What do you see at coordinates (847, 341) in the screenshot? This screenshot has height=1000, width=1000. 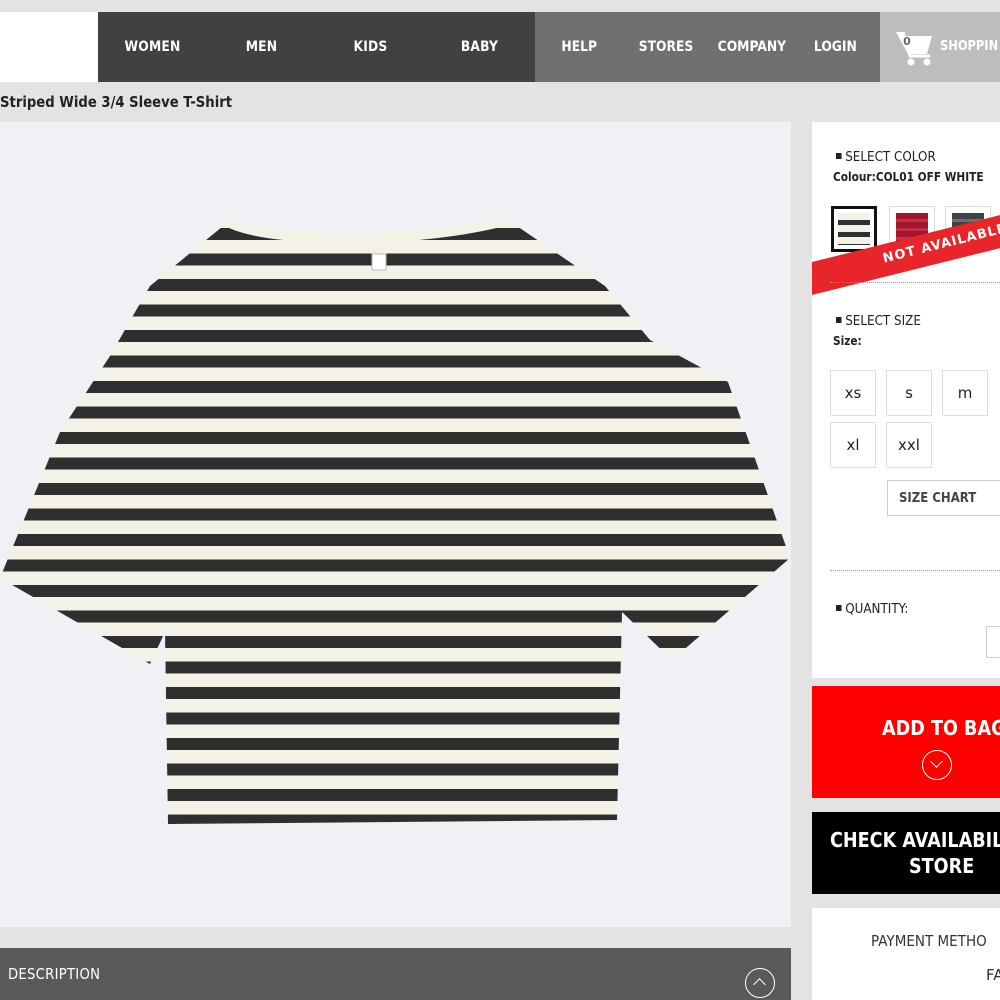 I see `selected-size-text: Size:` at bounding box center [847, 341].